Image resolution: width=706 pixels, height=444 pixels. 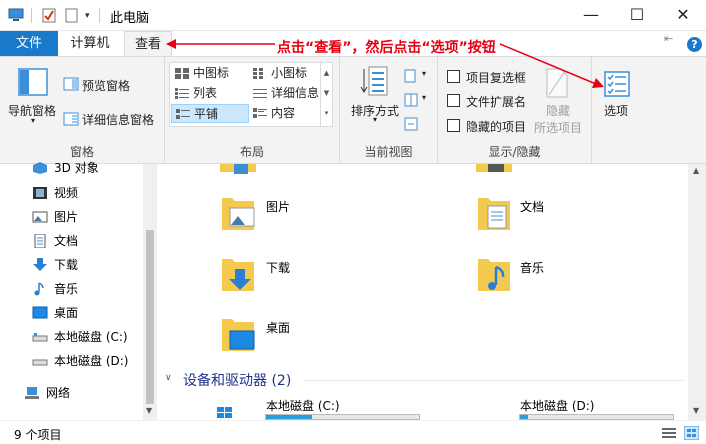 What do you see at coordinates (71, 15) in the screenshot?
I see `new-folder-icon` at bounding box center [71, 15].